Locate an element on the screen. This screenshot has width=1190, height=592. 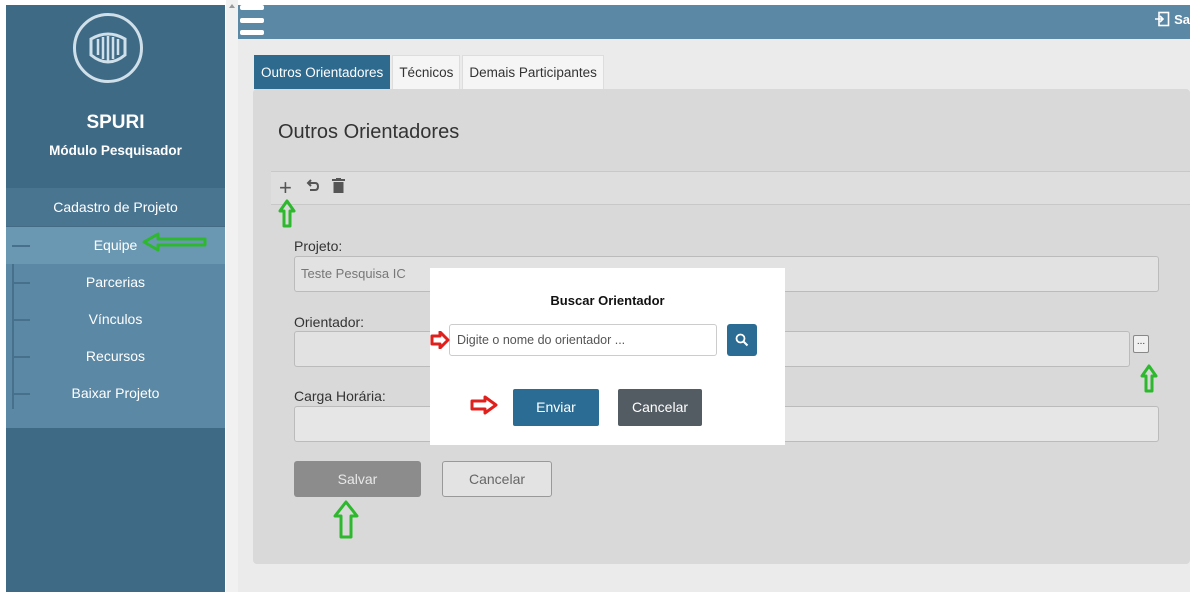
search-icon is located at coordinates (742, 340).